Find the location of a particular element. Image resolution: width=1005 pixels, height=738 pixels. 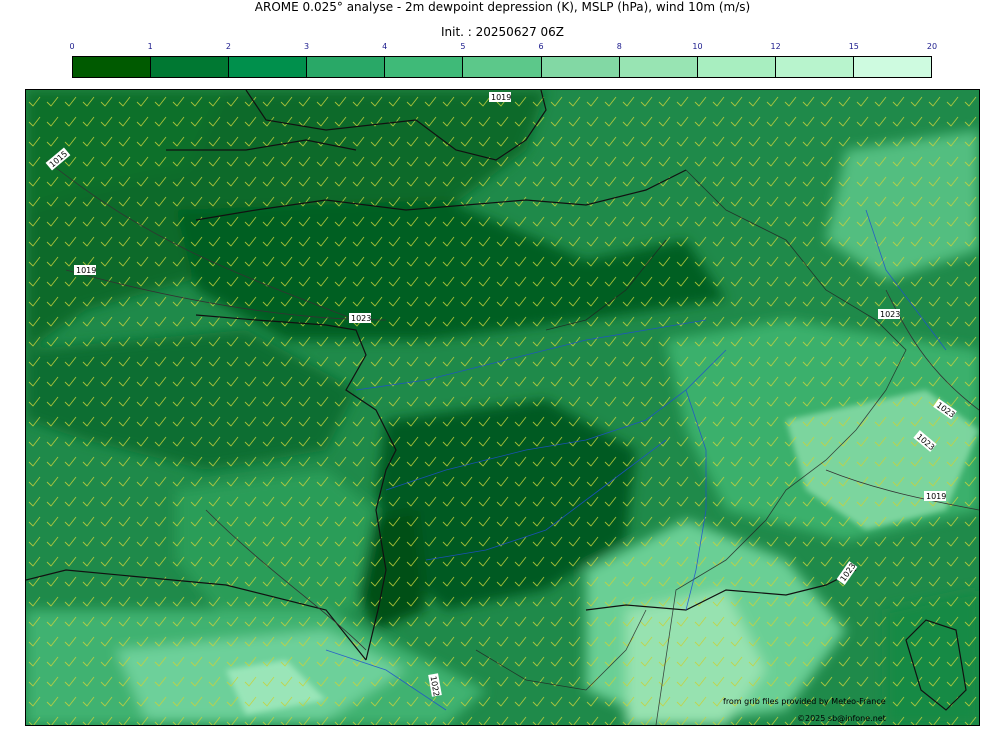

copyright-credit: ©2025 sb@infone.net is located at coordinates (841, 718).